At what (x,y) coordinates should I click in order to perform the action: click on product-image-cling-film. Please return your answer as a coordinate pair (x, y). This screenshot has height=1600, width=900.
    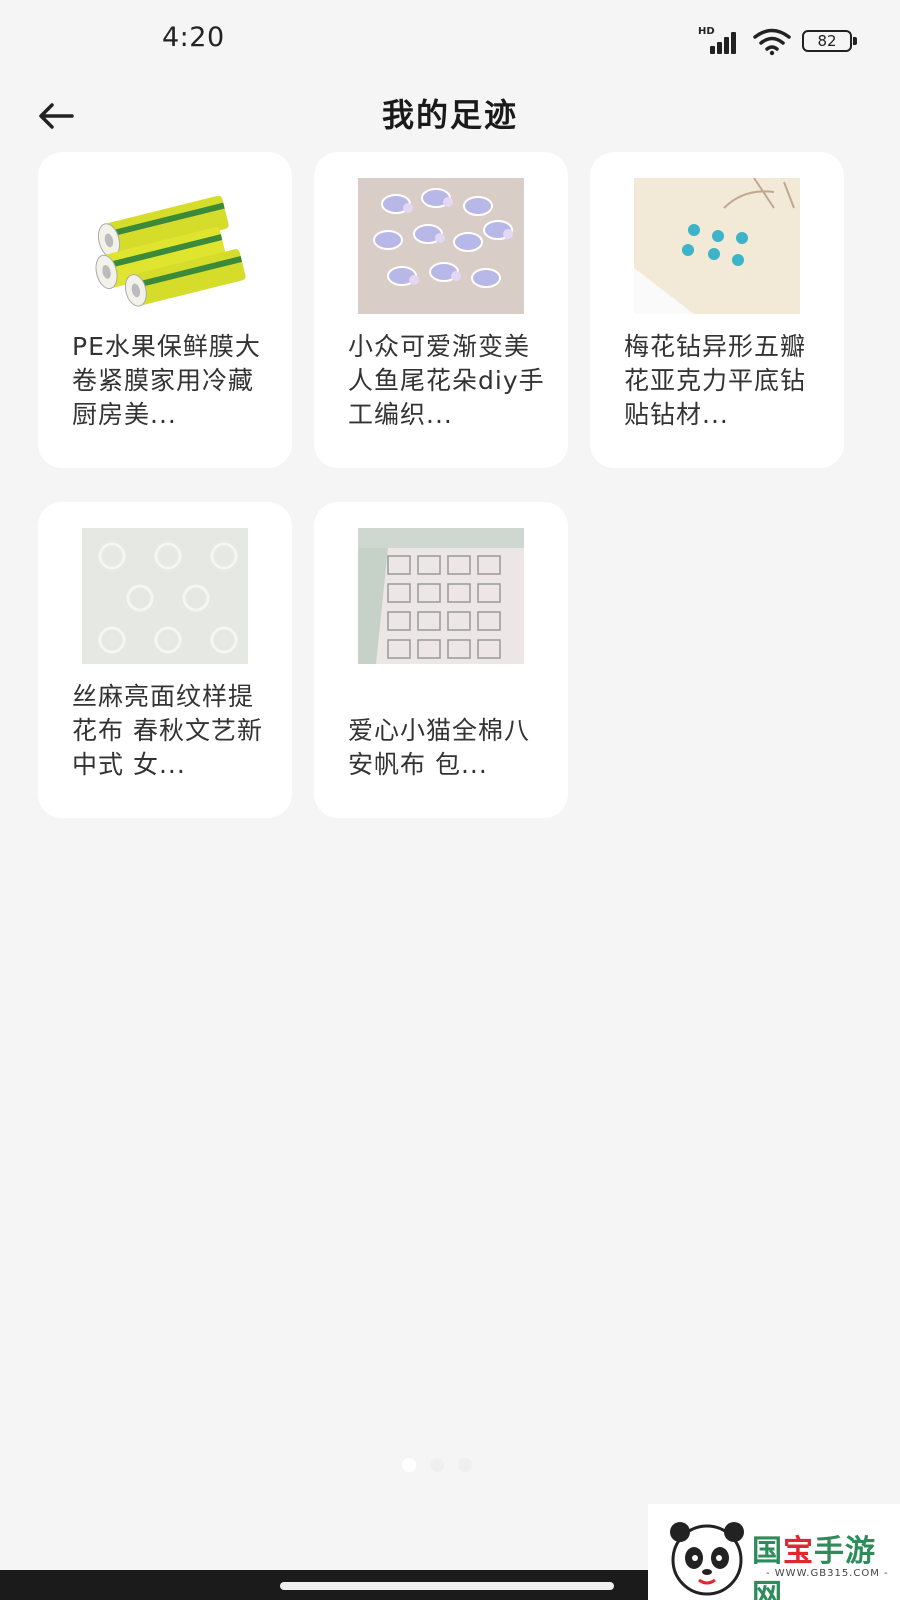
    Looking at the image, I should click on (165, 246).